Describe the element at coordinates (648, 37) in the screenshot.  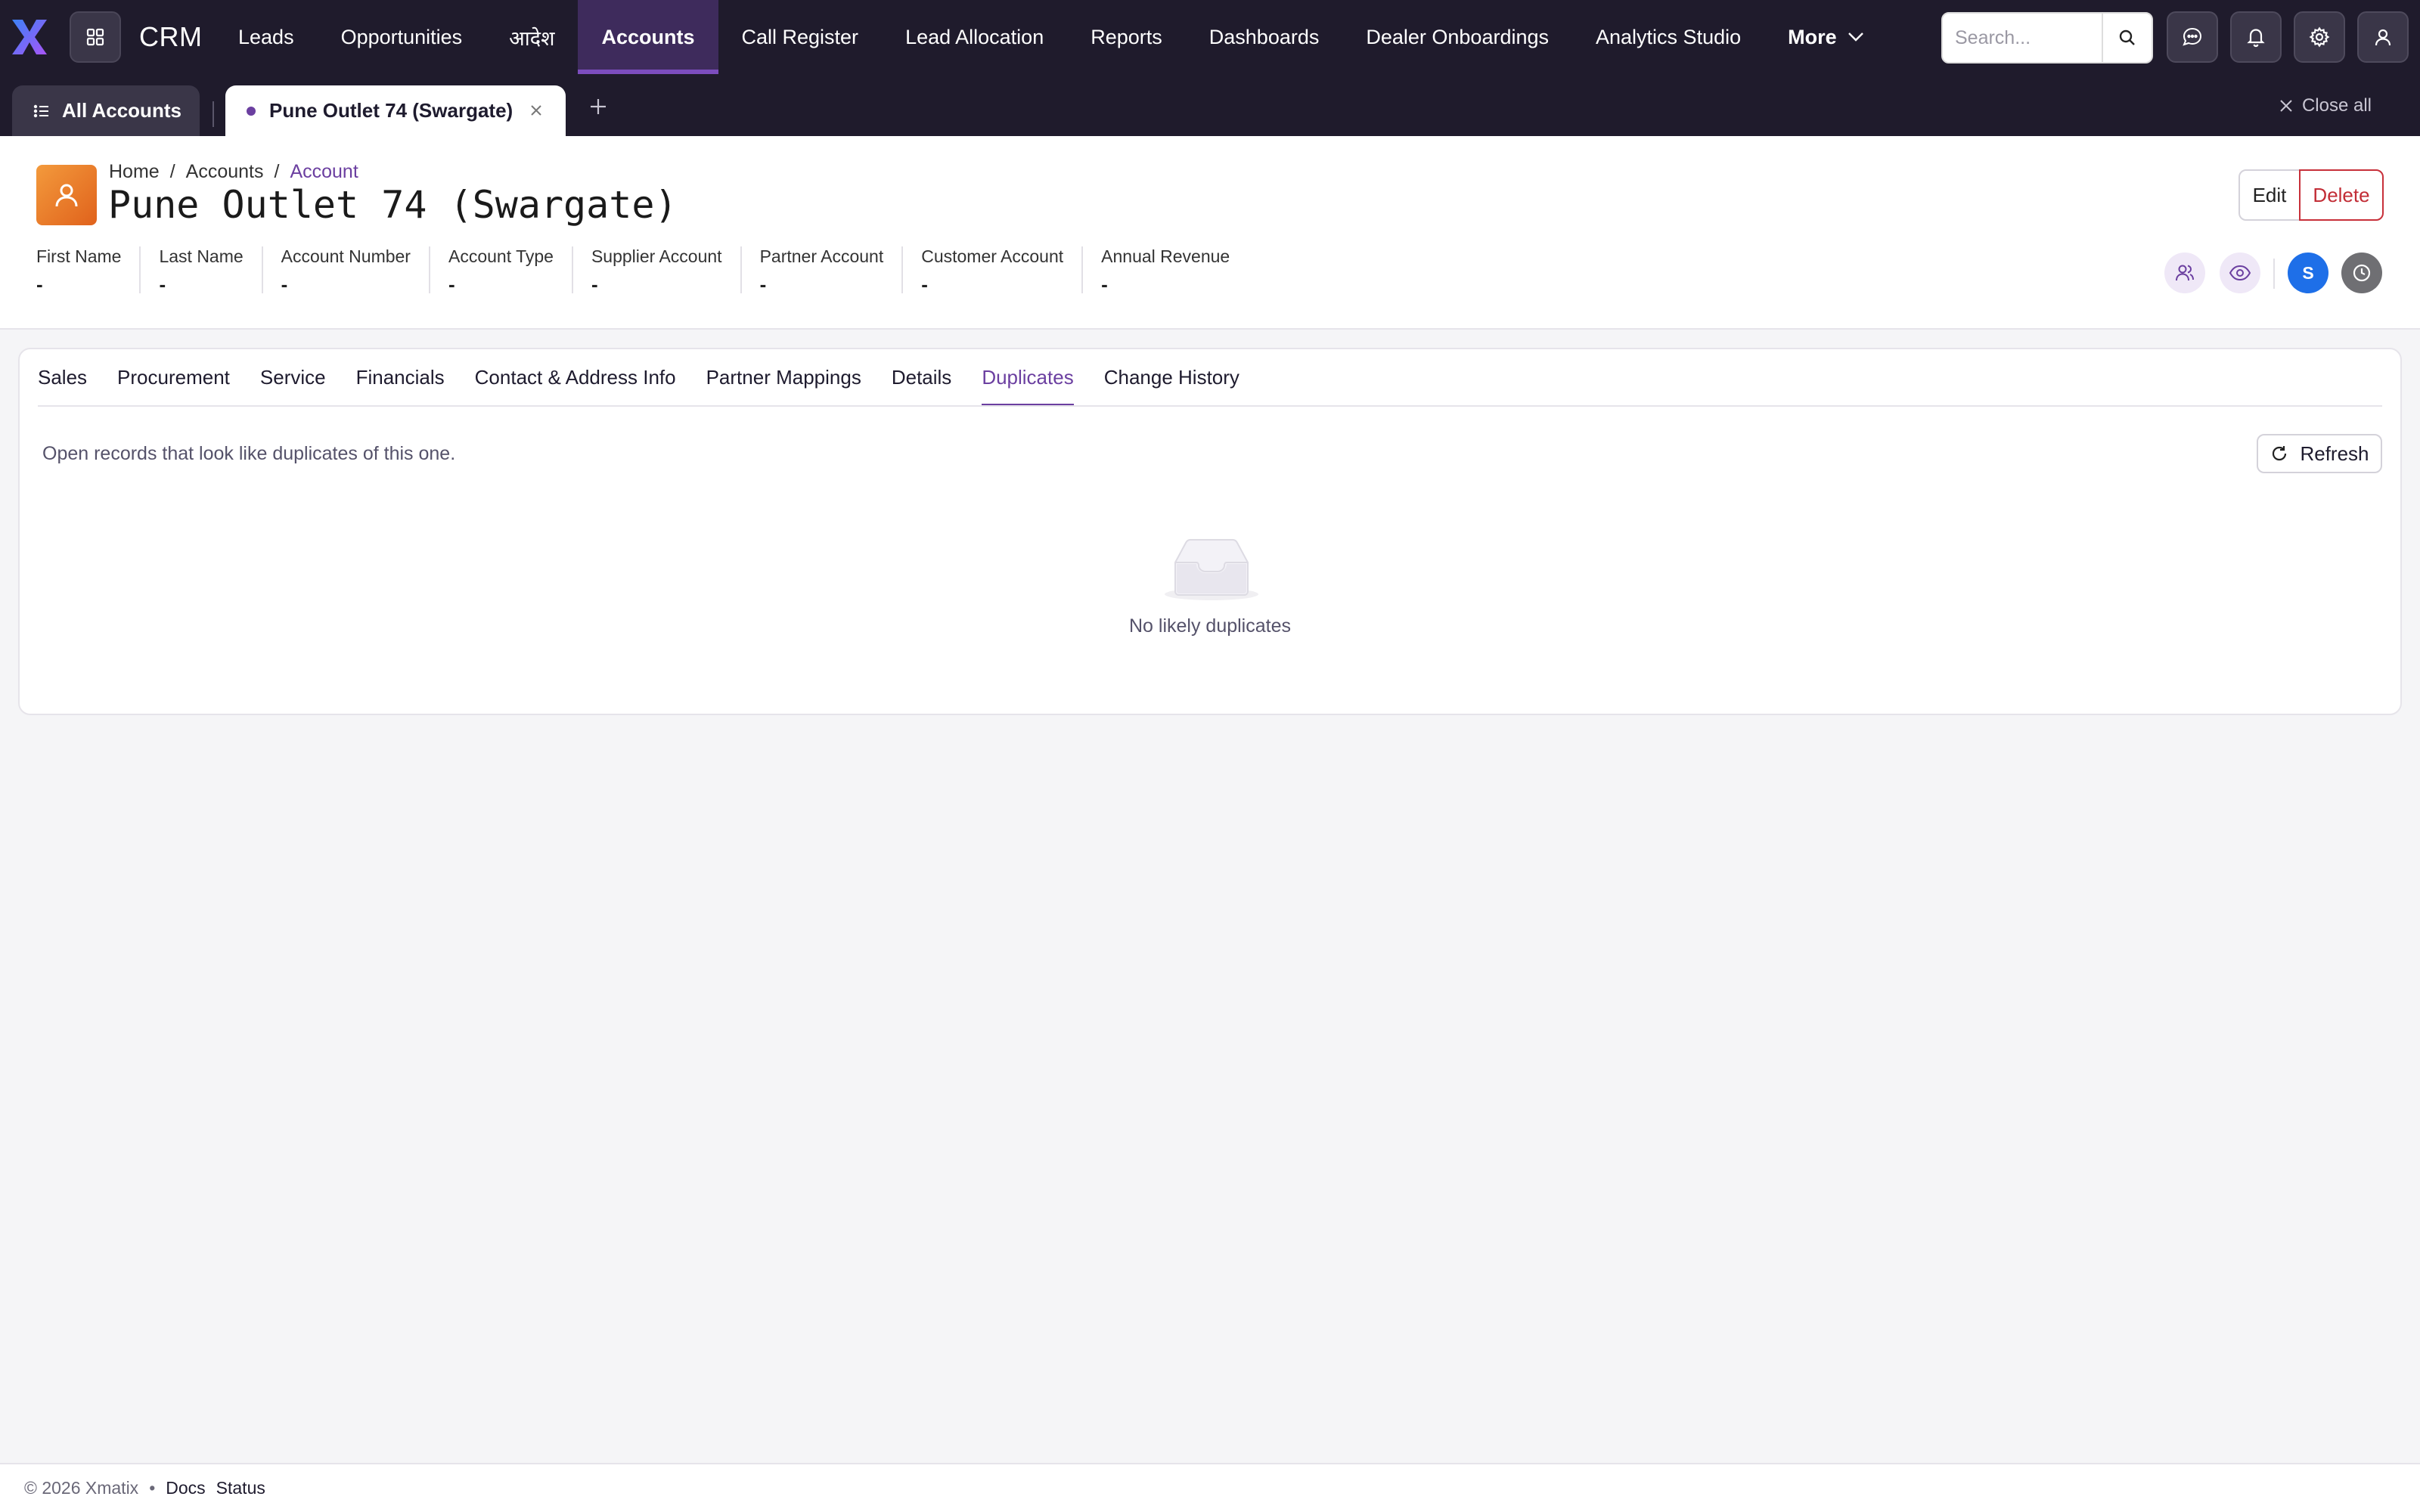
I see `nav-item-accounts: Accounts` at that location.